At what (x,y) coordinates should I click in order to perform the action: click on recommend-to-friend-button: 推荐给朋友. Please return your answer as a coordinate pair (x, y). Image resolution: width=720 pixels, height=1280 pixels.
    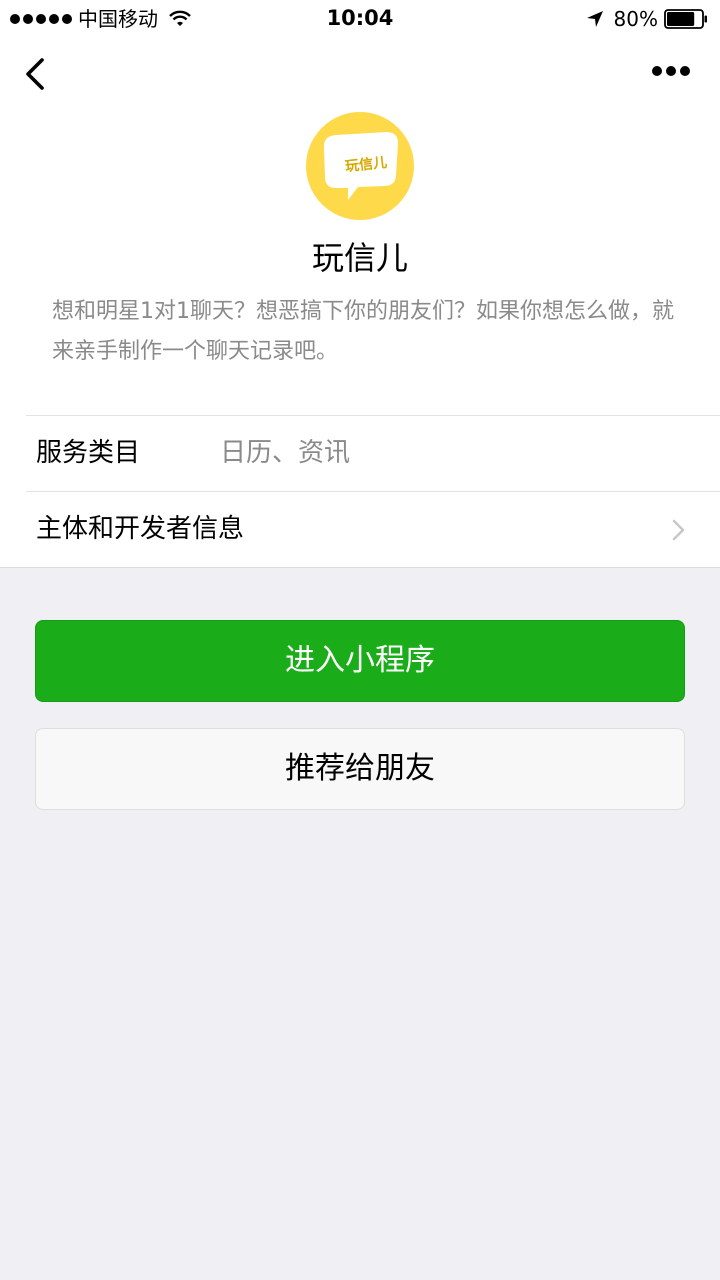
    Looking at the image, I should click on (360, 769).